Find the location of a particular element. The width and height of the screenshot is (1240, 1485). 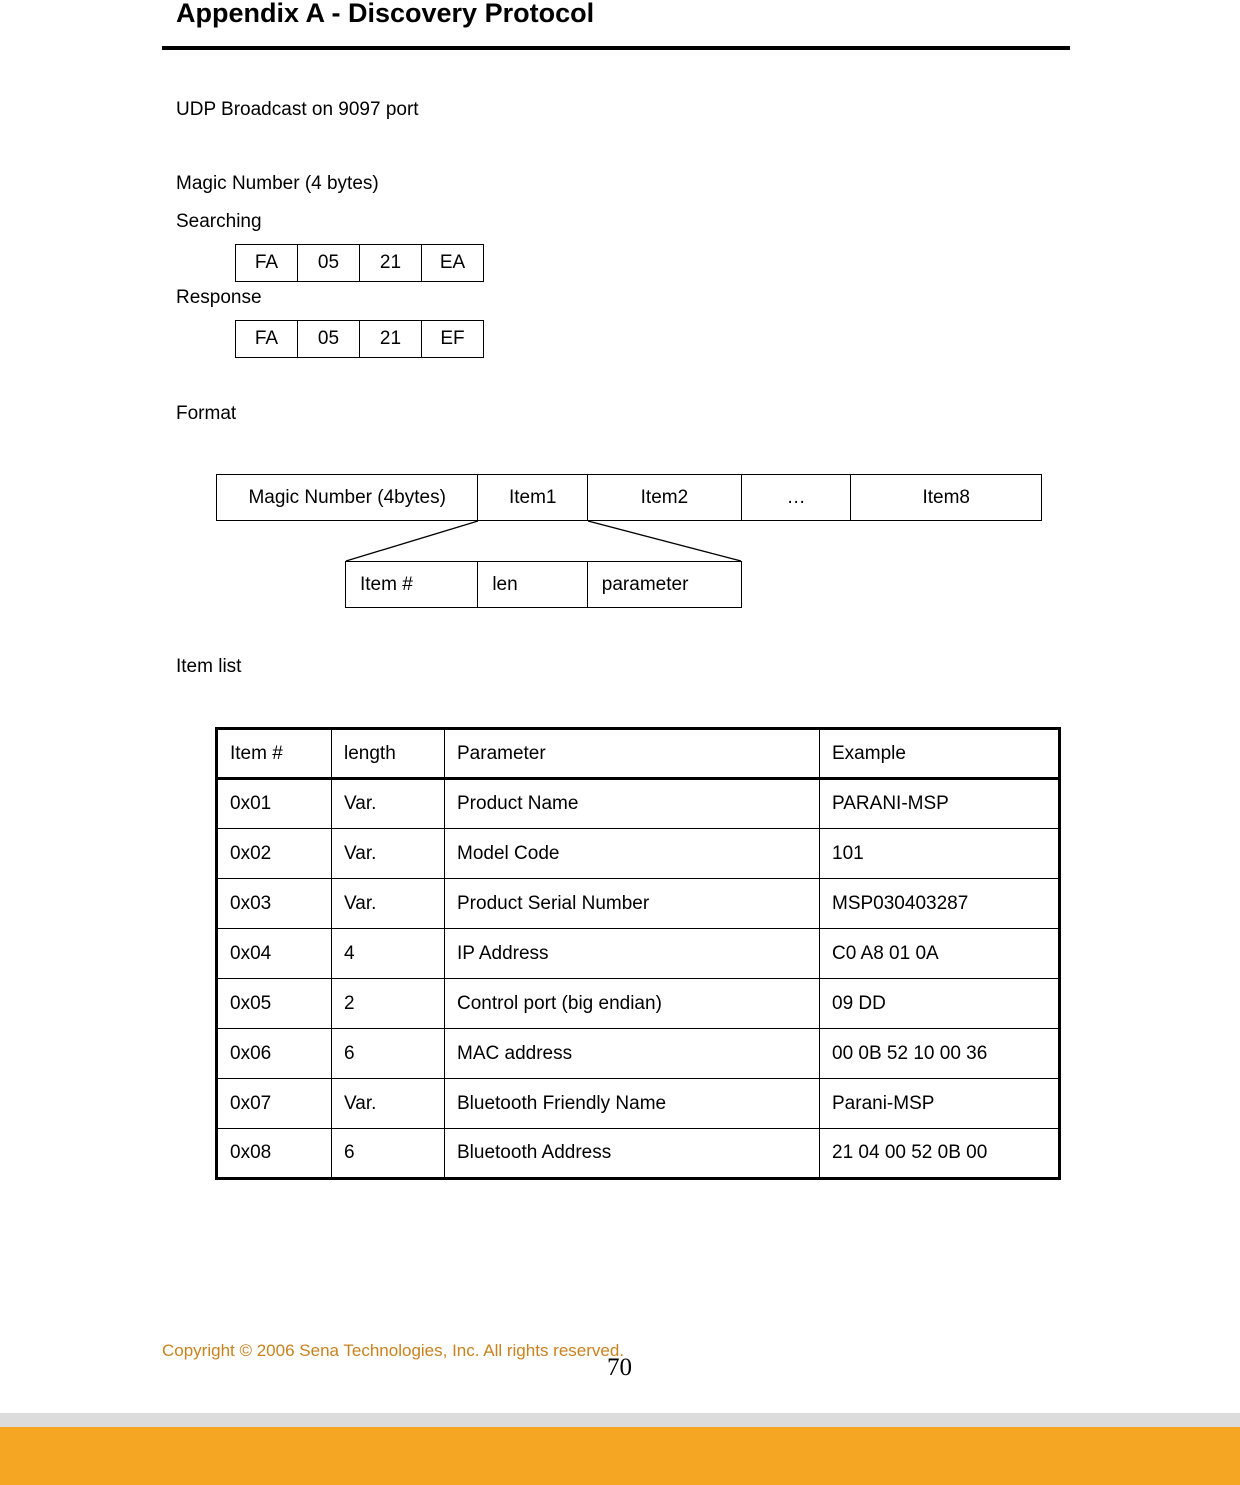

cell-item-number: 0x07 is located at coordinates (274, 1103).